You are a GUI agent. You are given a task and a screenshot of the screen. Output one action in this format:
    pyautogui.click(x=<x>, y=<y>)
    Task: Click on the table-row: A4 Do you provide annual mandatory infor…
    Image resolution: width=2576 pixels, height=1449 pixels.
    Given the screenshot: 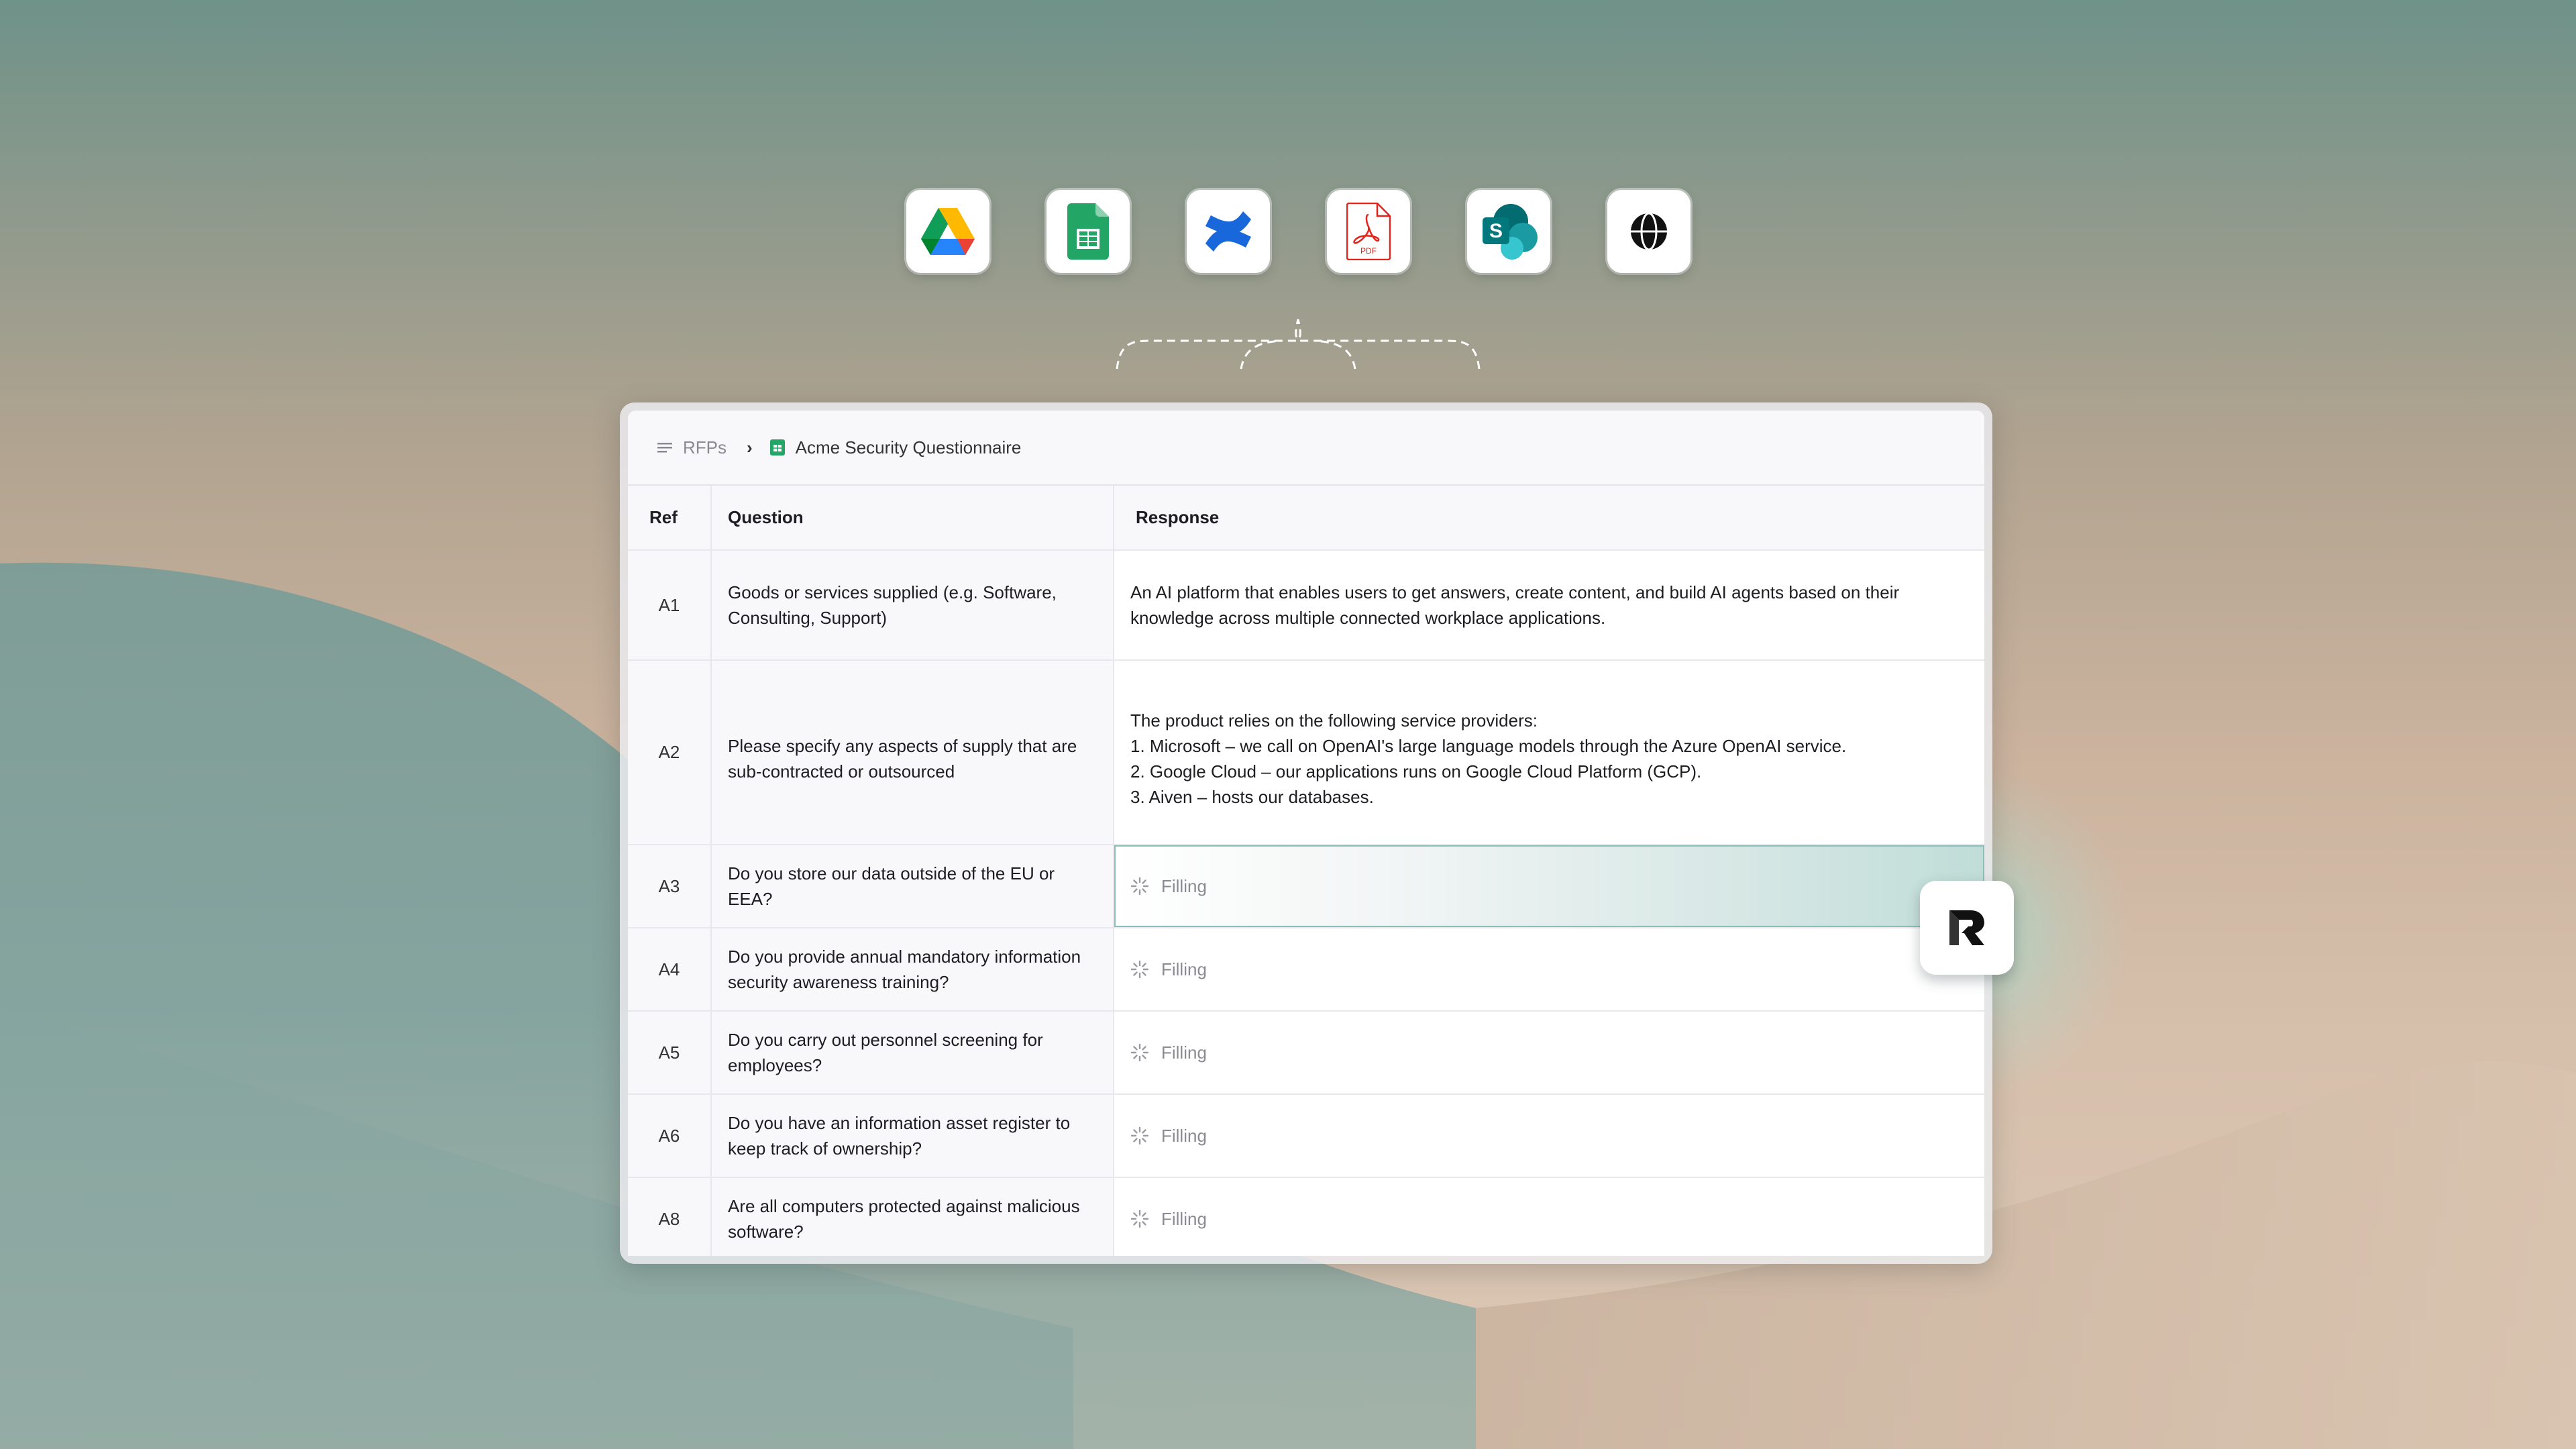 What is the action you would take?
    pyautogui.click(x=1306, y=970)
    